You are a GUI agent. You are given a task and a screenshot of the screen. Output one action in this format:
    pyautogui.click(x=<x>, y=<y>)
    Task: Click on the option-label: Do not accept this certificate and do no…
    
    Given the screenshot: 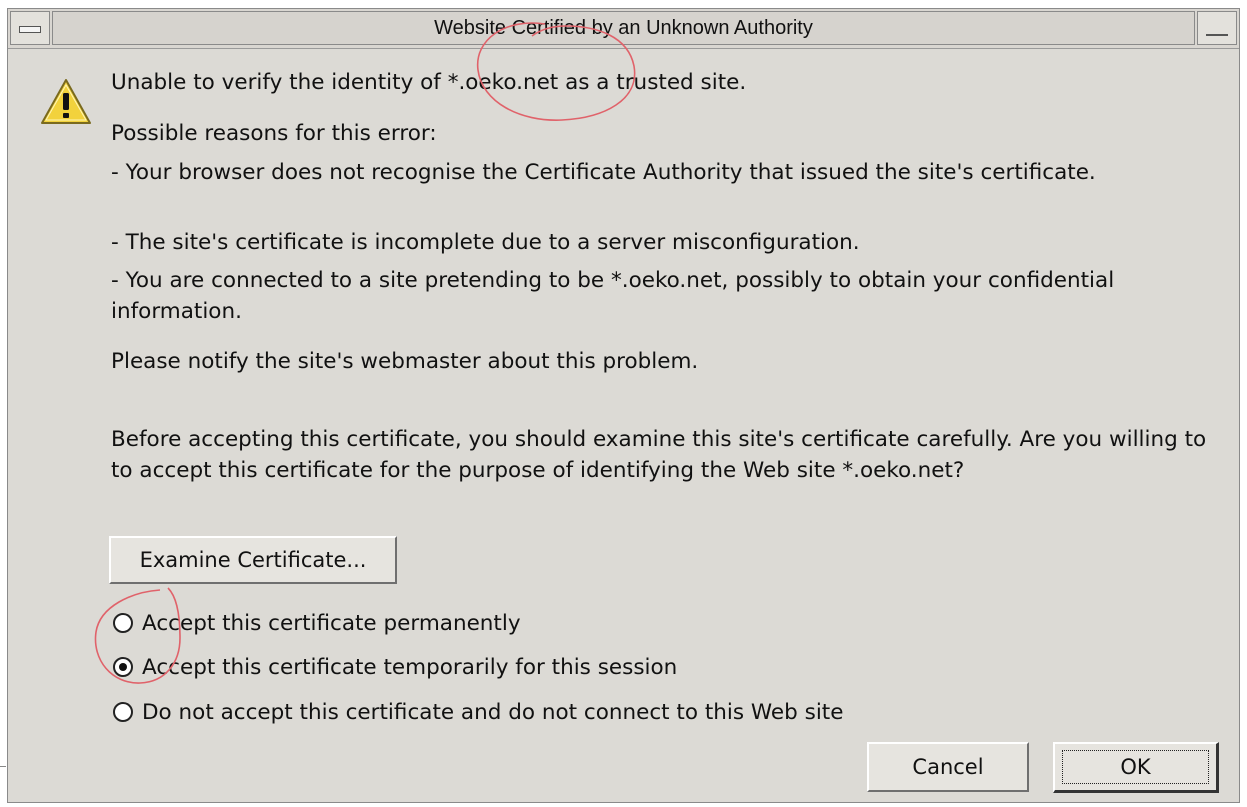 What is the action you would take?
    pyautogui.click(x=493, y=712)
    